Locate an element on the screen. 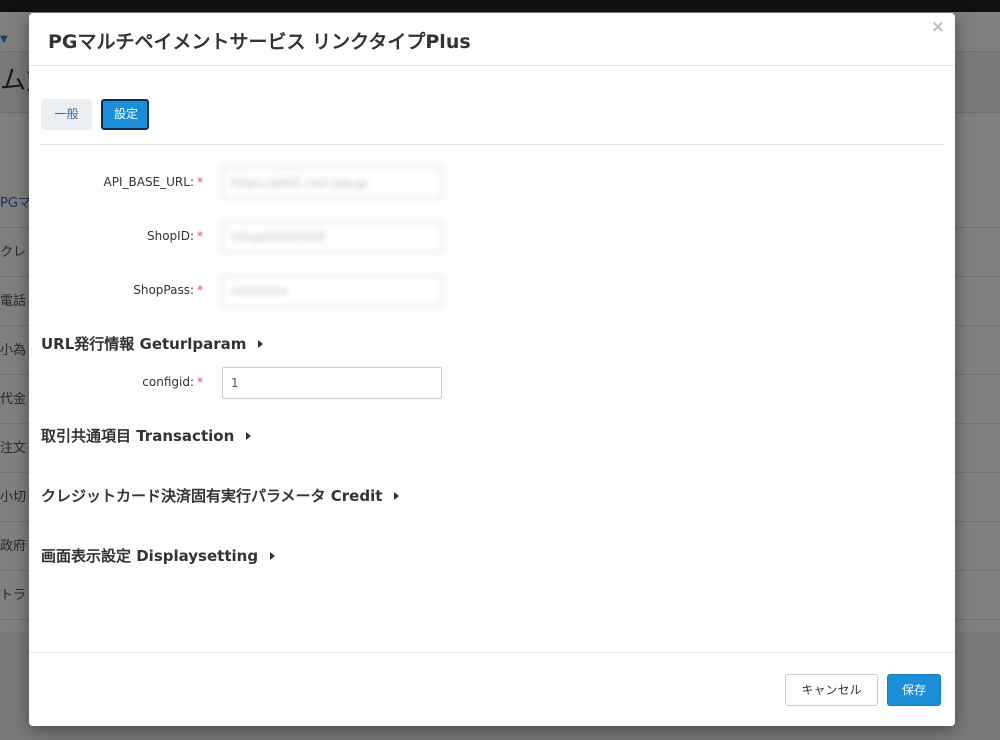  api-base-url-input: https://pt01.mul-pay.jp is located at coordinates (332, 183).